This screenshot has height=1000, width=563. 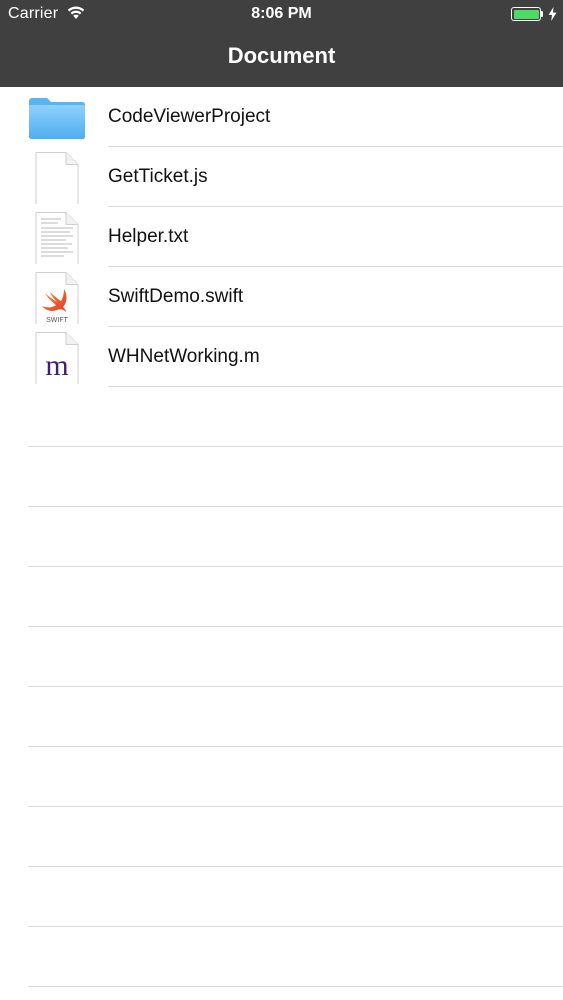 I want to click on battery-icon, so click(x=526, y=14).